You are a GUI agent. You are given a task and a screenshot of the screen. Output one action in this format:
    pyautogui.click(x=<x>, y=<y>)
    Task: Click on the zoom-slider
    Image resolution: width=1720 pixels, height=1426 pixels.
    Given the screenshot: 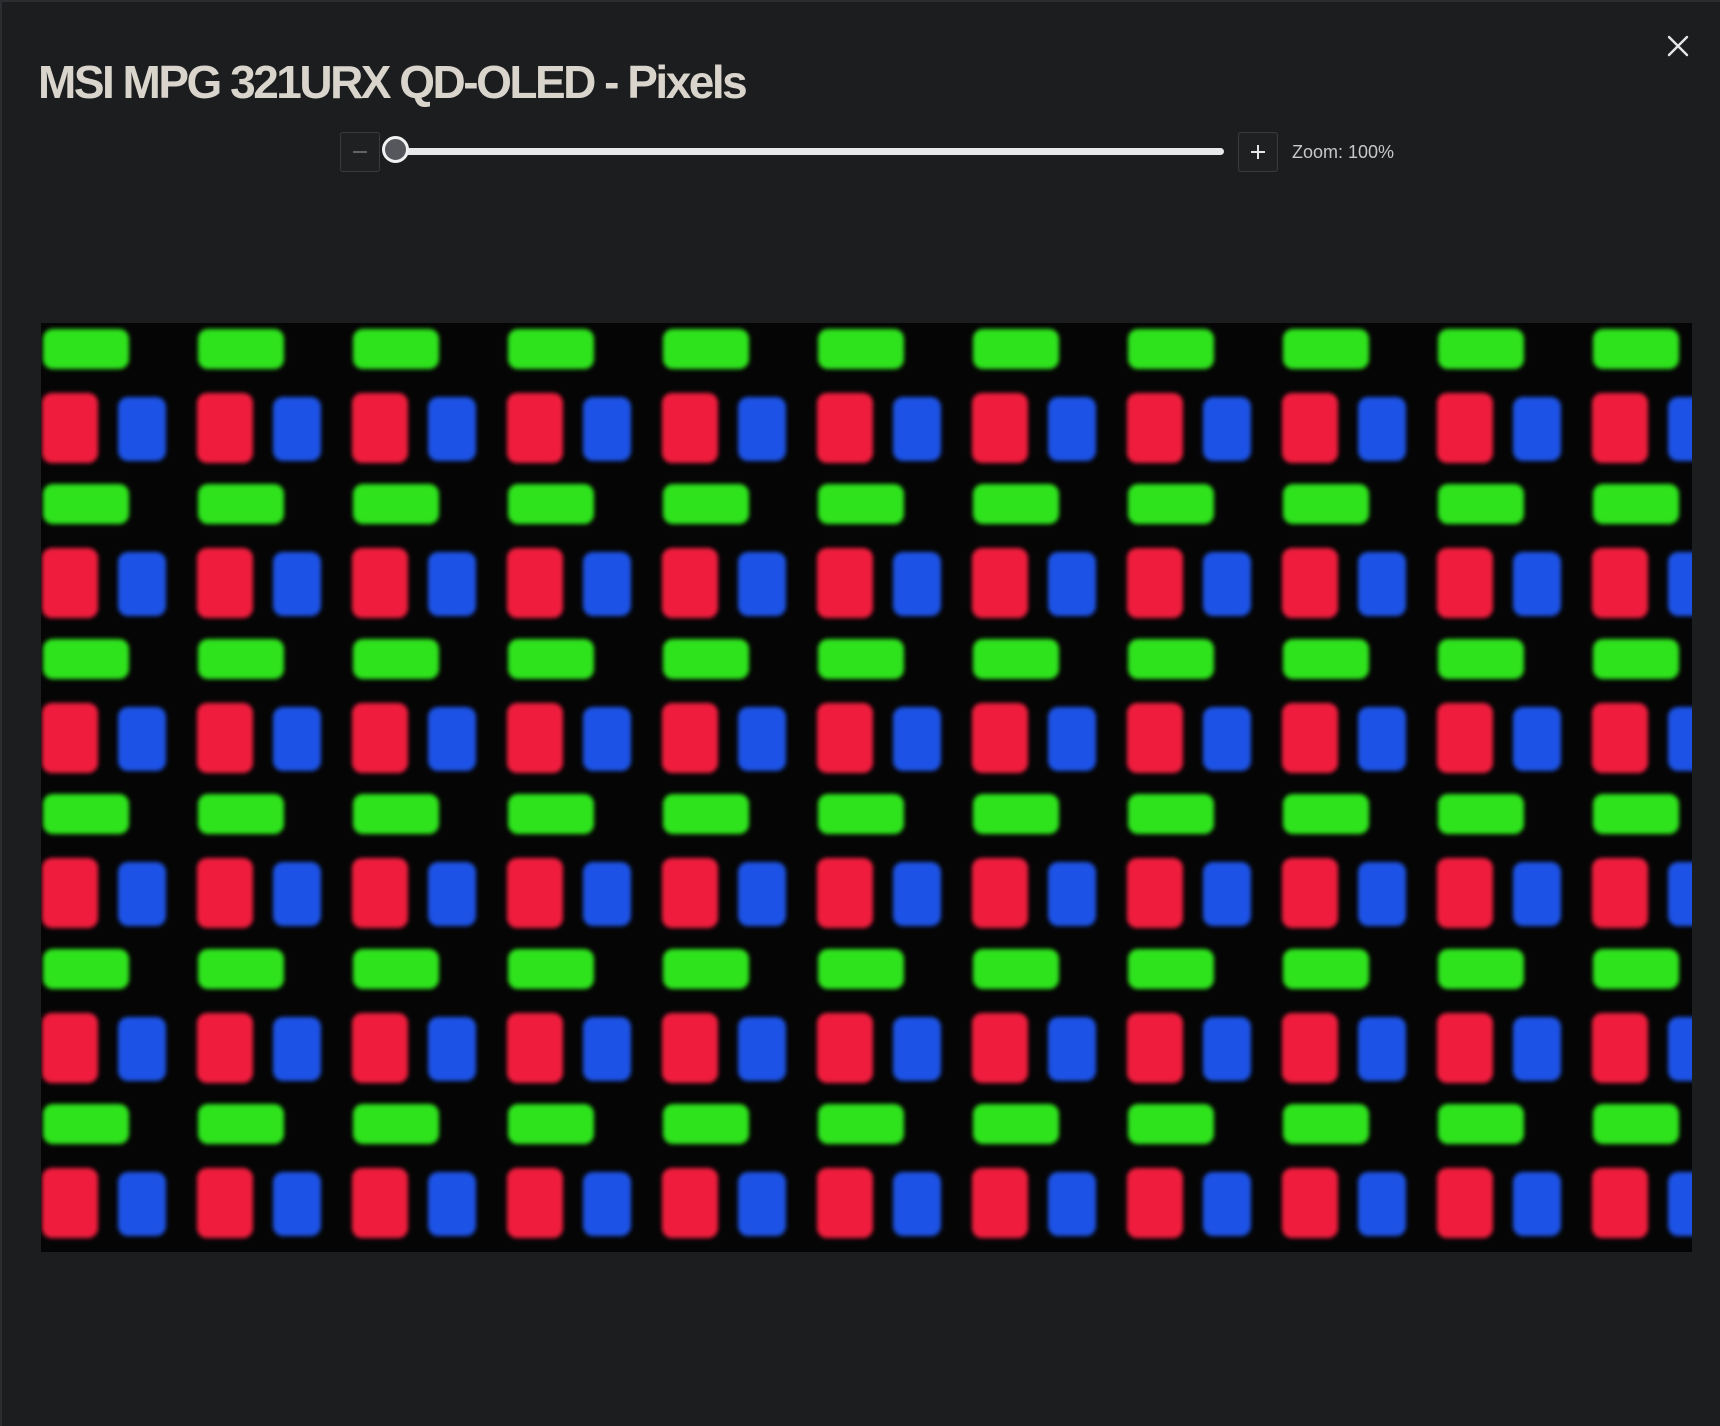 What is the action you would take?
    pyautogui.click(x=803, y=152)
    